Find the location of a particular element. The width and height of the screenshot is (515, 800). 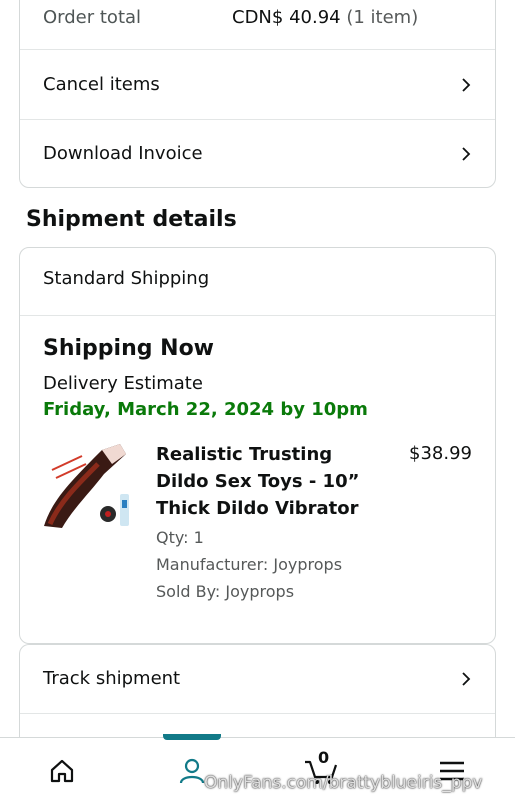

home-icon is located at coordinates (62, 771).